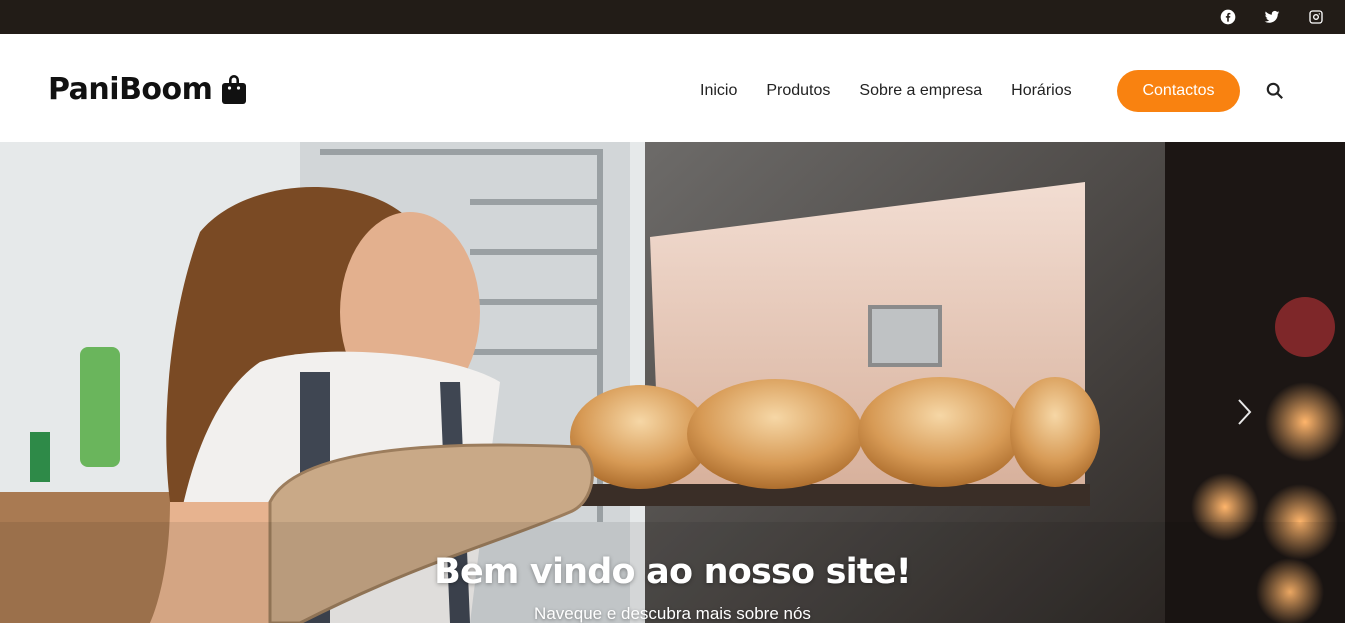  Describe the element at coordinates (673, 572) in the screenshot. I see `hero-title: Bem vindo ao nosso site!` at that location.